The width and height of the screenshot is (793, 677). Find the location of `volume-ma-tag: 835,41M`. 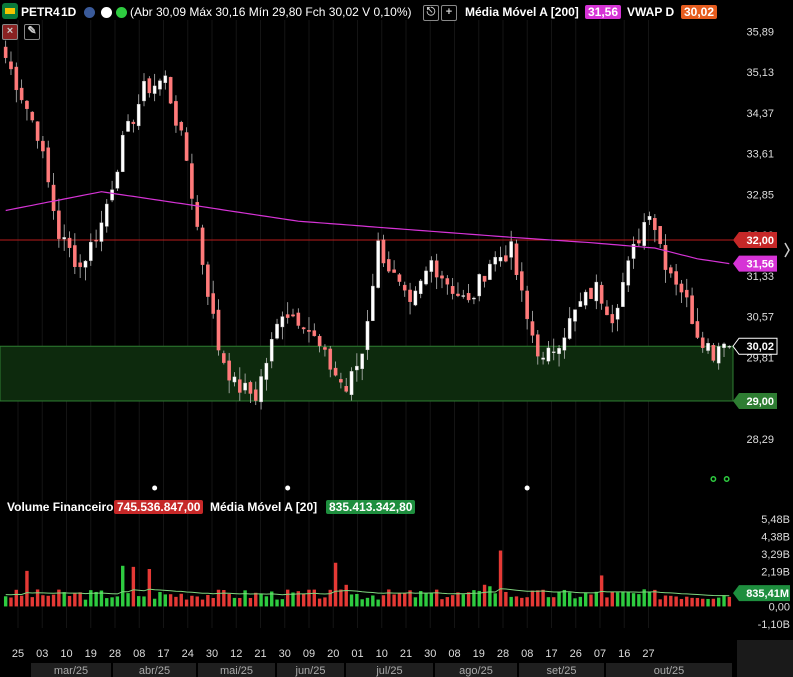

volume-ma-tag: 835,41M is located at coordinates (761, 593).